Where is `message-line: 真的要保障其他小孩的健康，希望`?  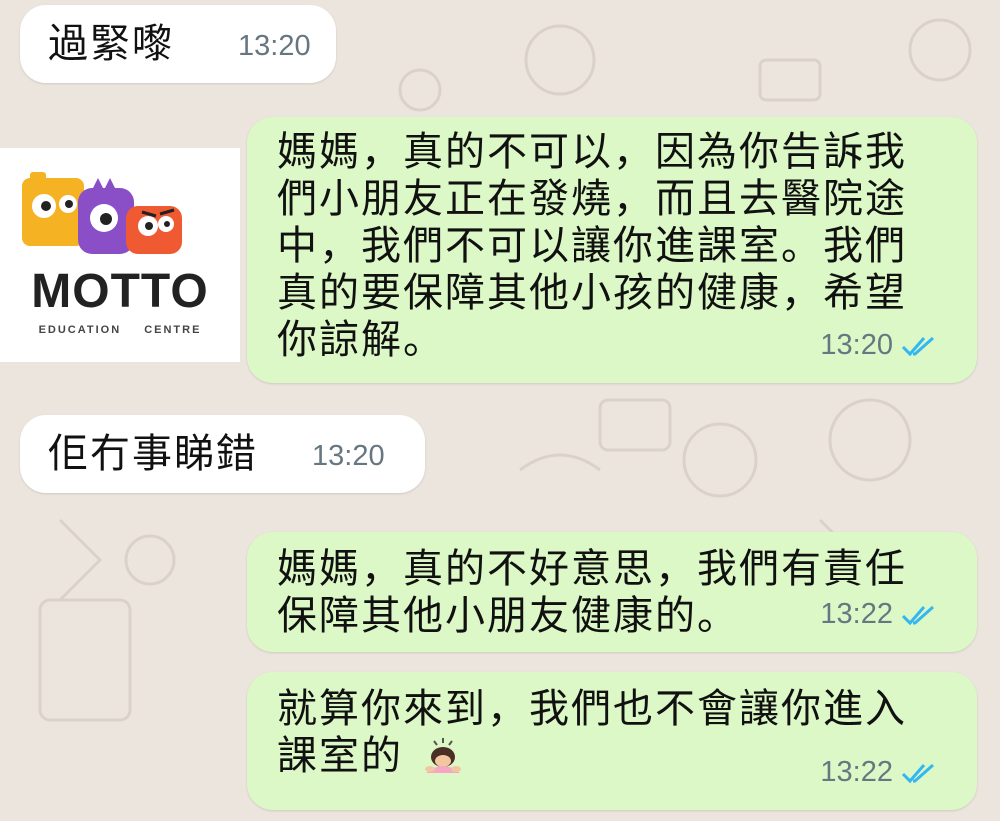
message-line: 真的要保障其他小孩的健康，希望 is located at coordinates (592, 293).